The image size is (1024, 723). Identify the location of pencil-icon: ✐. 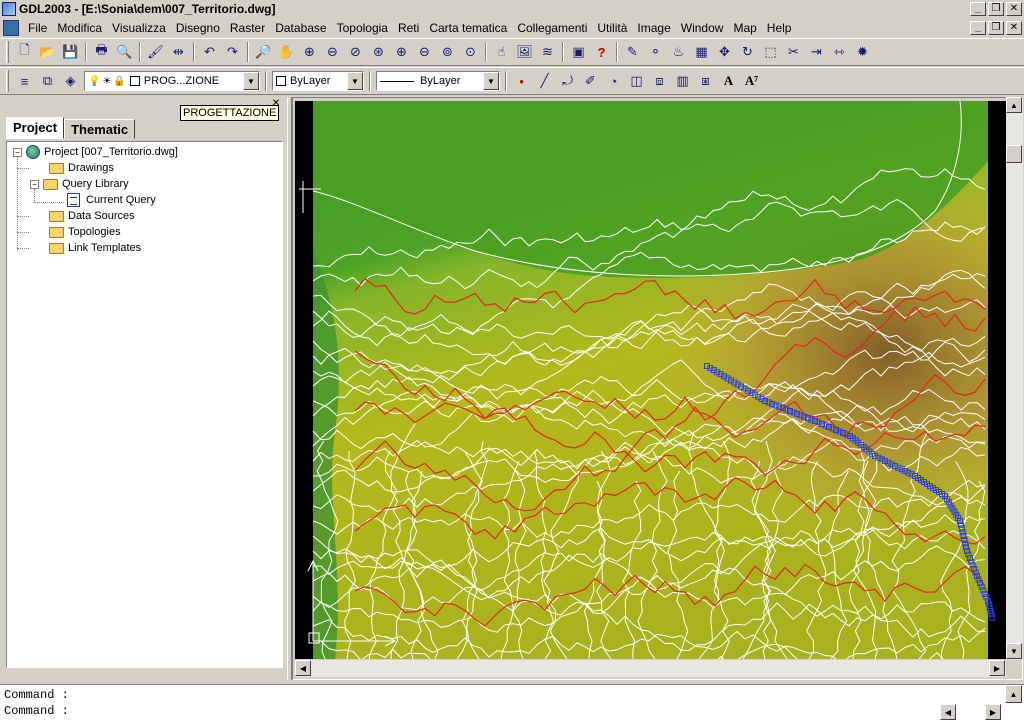
(590, 81).